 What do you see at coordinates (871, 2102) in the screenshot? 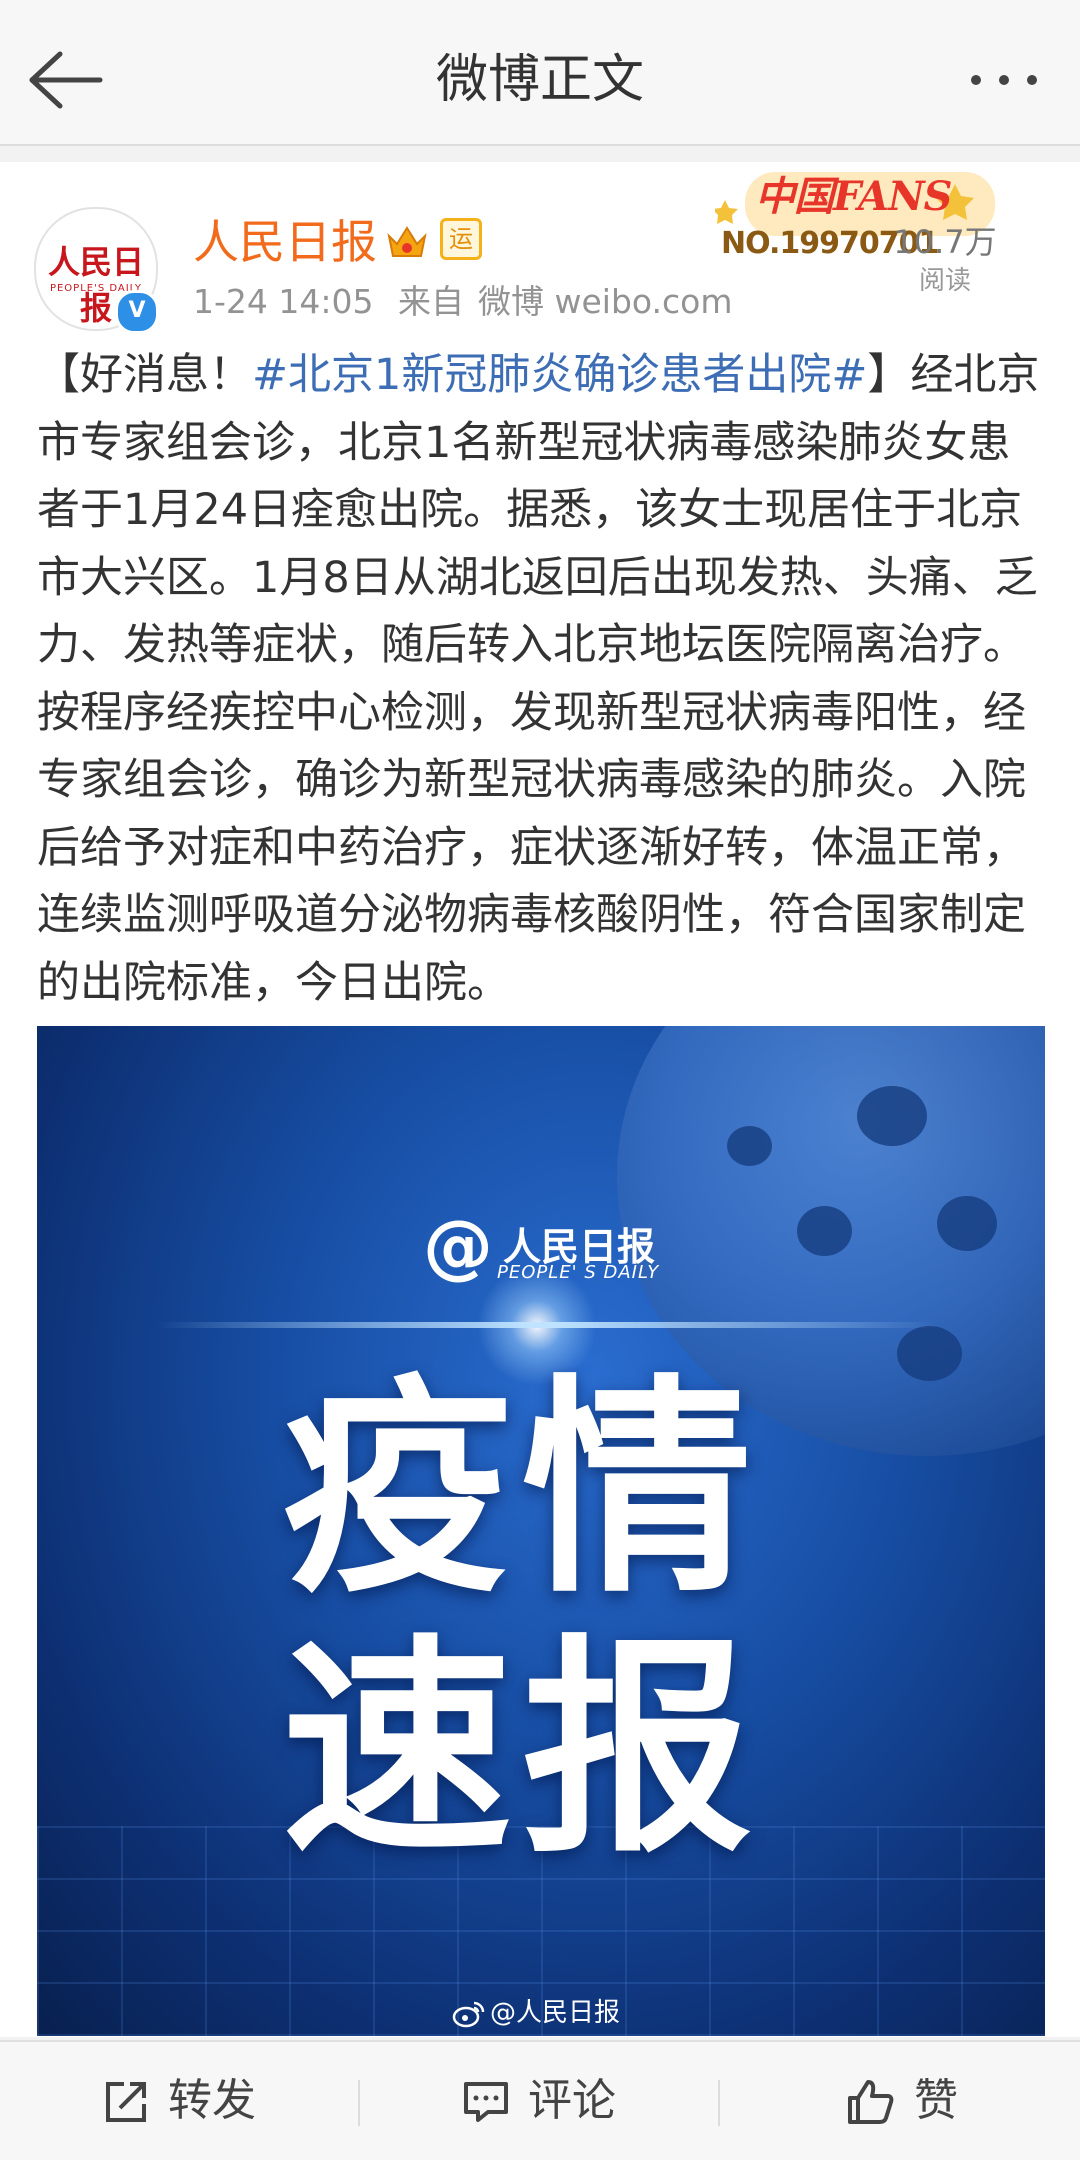
I see `thumbs-up-icon` at bounding box center [871, 2102].